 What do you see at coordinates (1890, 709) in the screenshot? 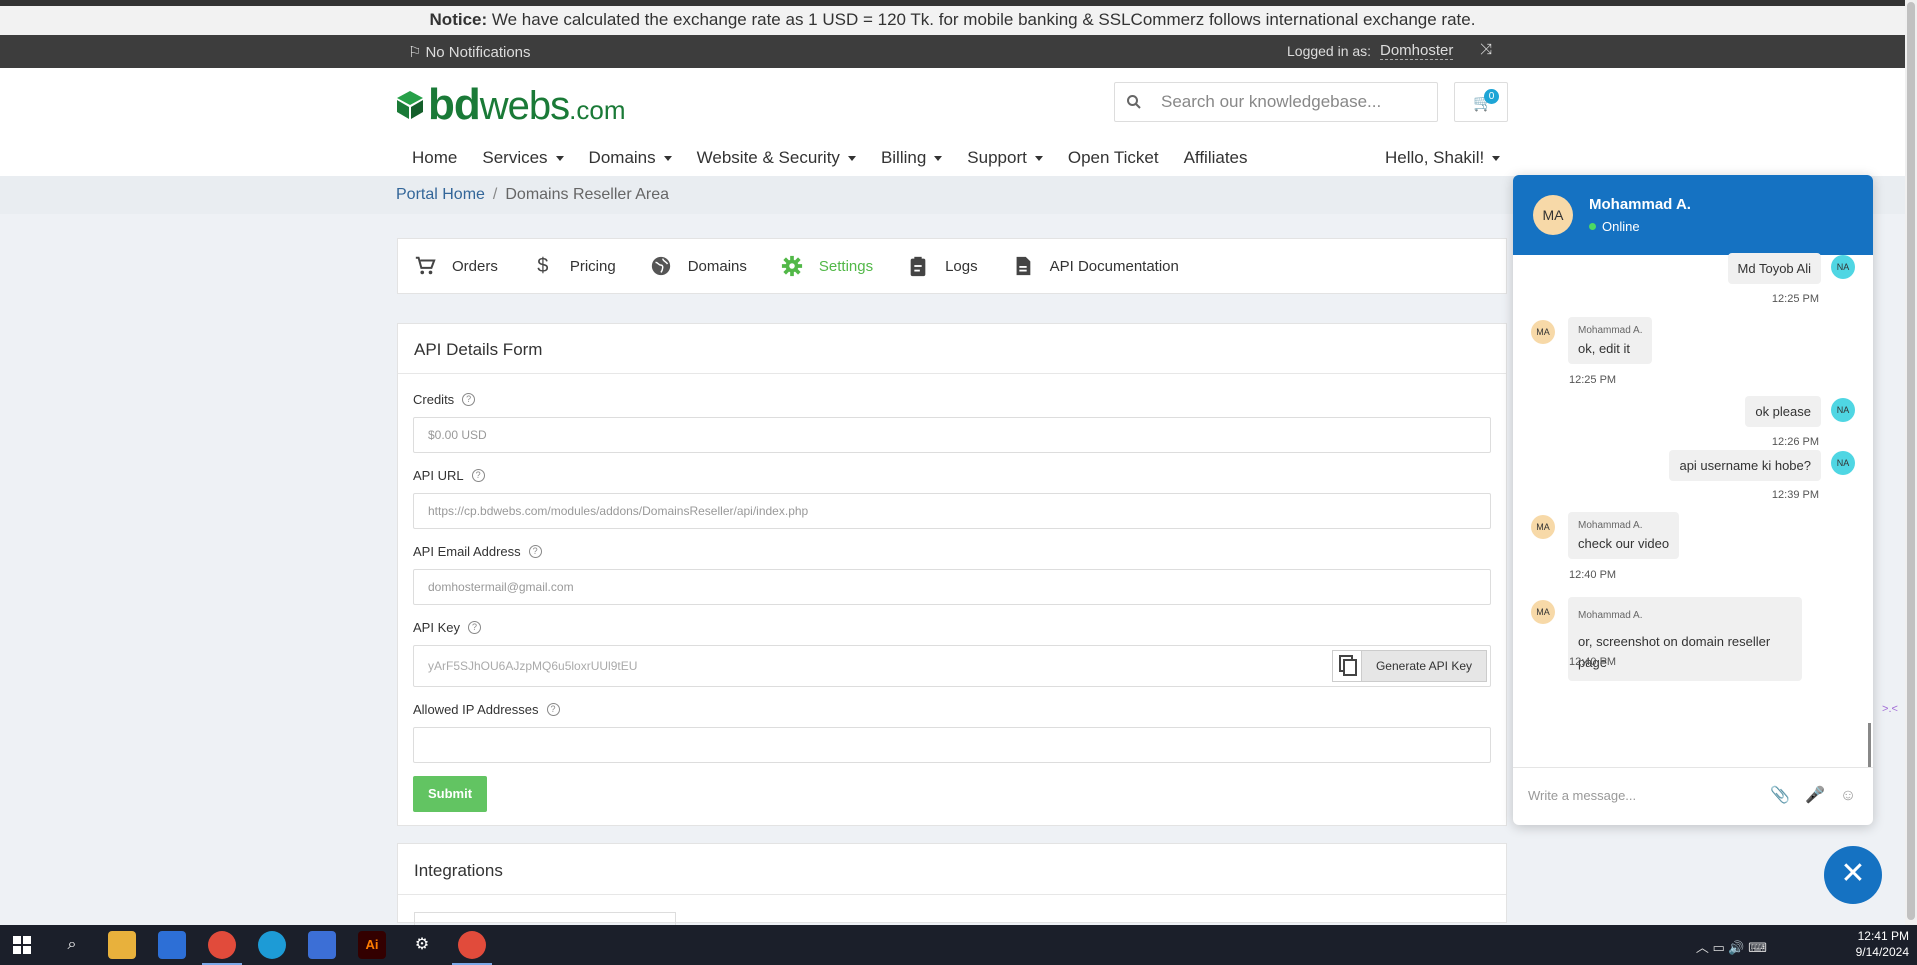
I see `side-widget-tab: >.<` at bounding box center [1890, 709].